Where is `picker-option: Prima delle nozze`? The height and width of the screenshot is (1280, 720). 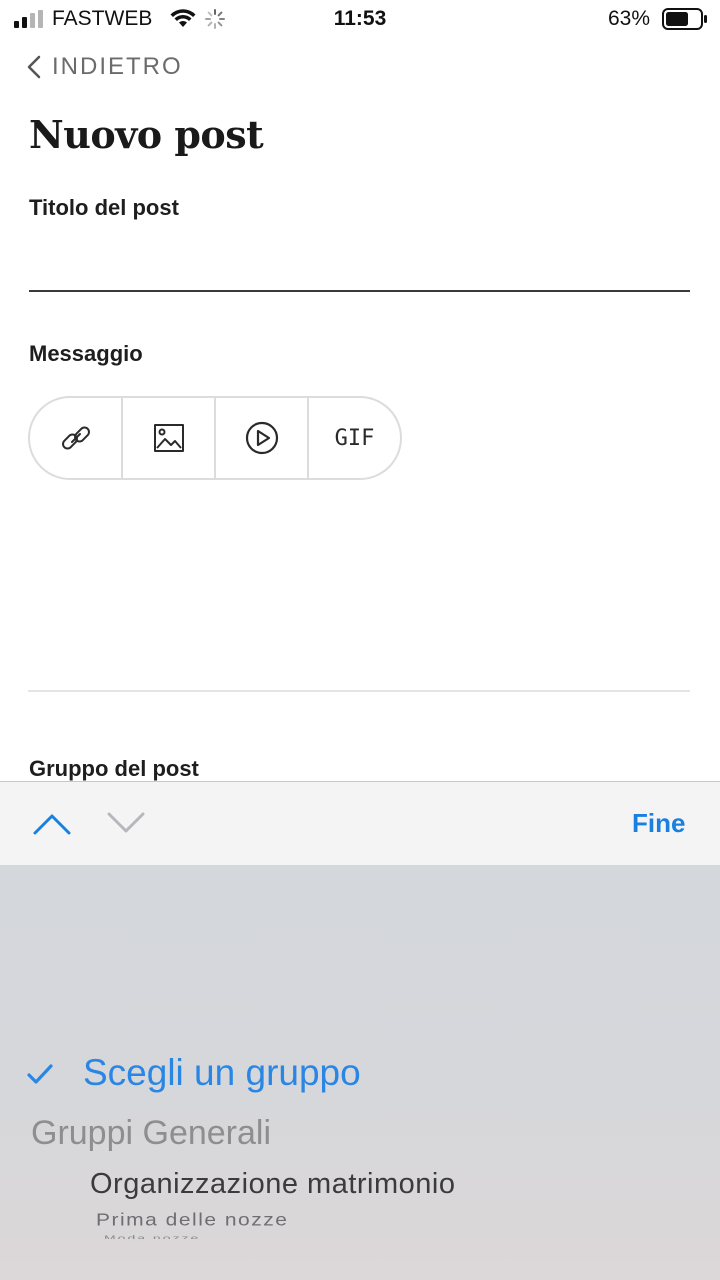 picker-option: Prima delle nozze is located at coordinates (192, 1220).